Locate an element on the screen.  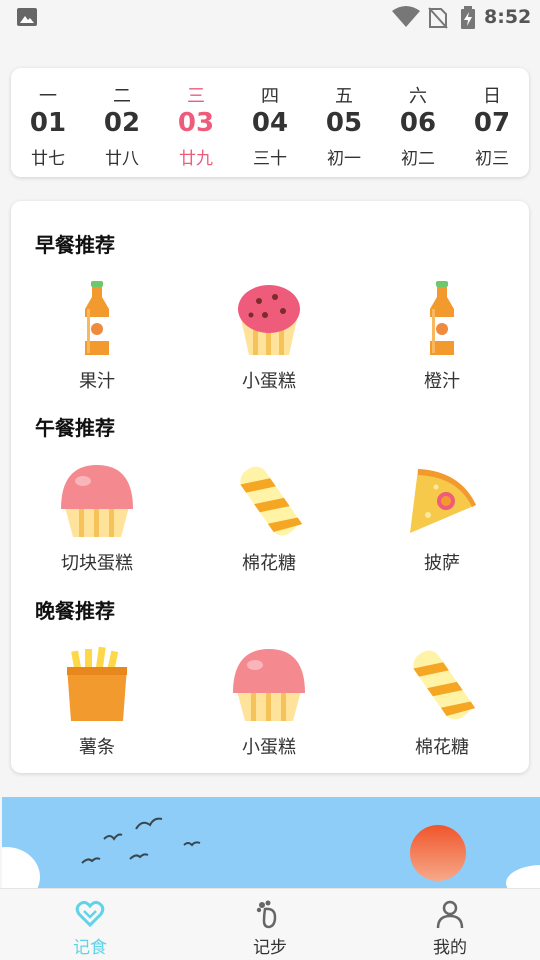
day-3-selected: 三 03 廿九 is located at coordinates (196, 122).